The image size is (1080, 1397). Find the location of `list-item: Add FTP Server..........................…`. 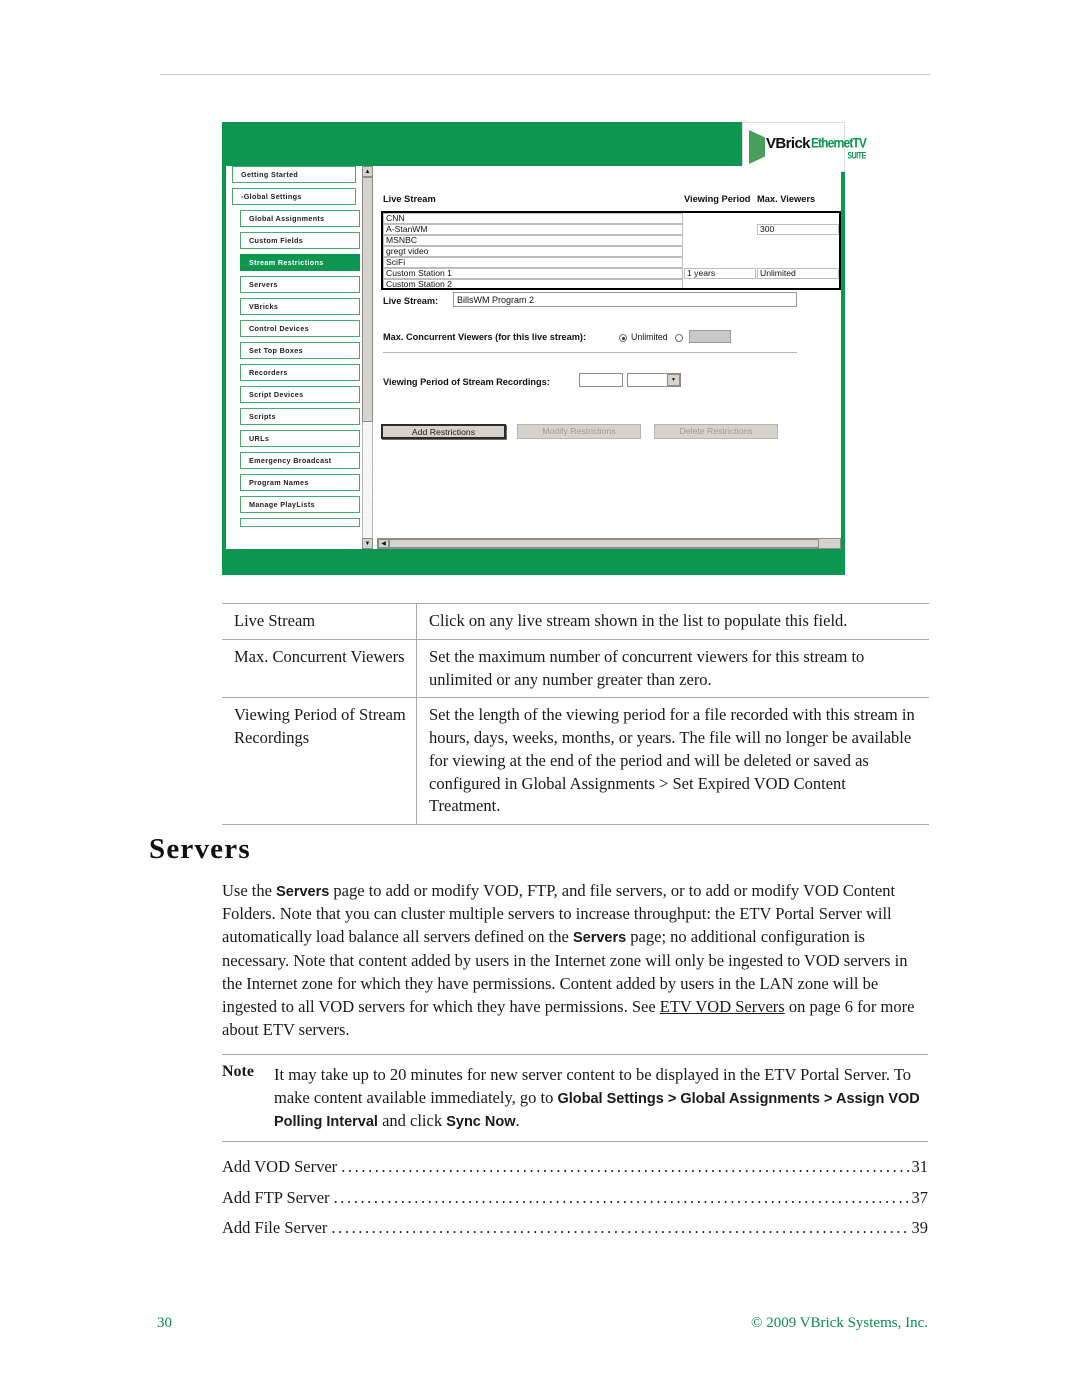

list-item: Add FTP Server..........................… is located at coordinates (575, 1198).